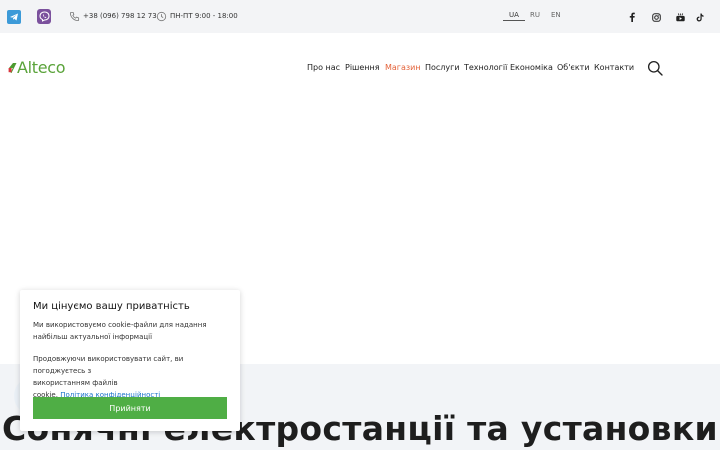 The image size is (720, 450). I want to click on lang-ru-link: RU, so click(535, 15).